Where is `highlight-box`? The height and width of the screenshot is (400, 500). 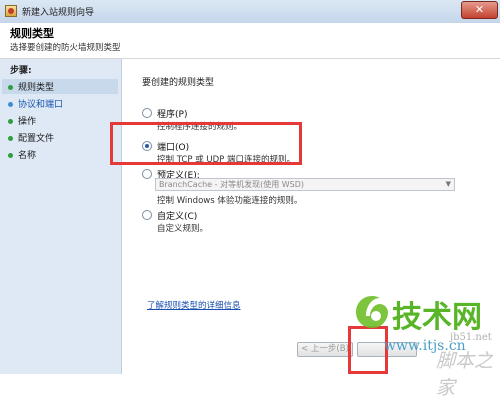
highlight-box is located at coordinates (206, 143).